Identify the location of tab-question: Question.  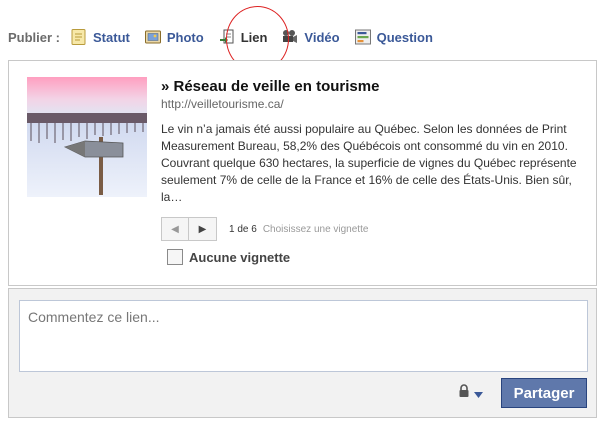
(393, 37).